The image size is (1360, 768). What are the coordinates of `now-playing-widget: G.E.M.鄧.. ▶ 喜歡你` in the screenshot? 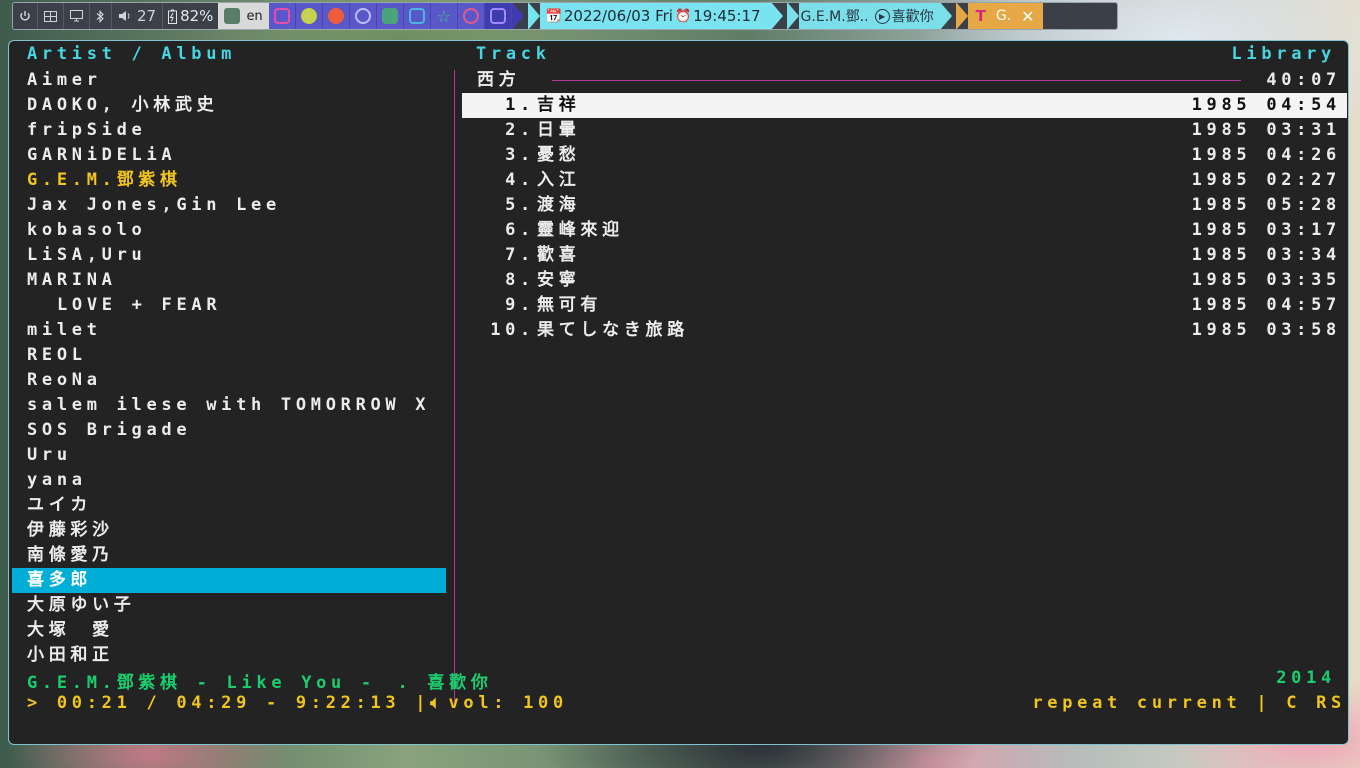 It's located at (869, 16).